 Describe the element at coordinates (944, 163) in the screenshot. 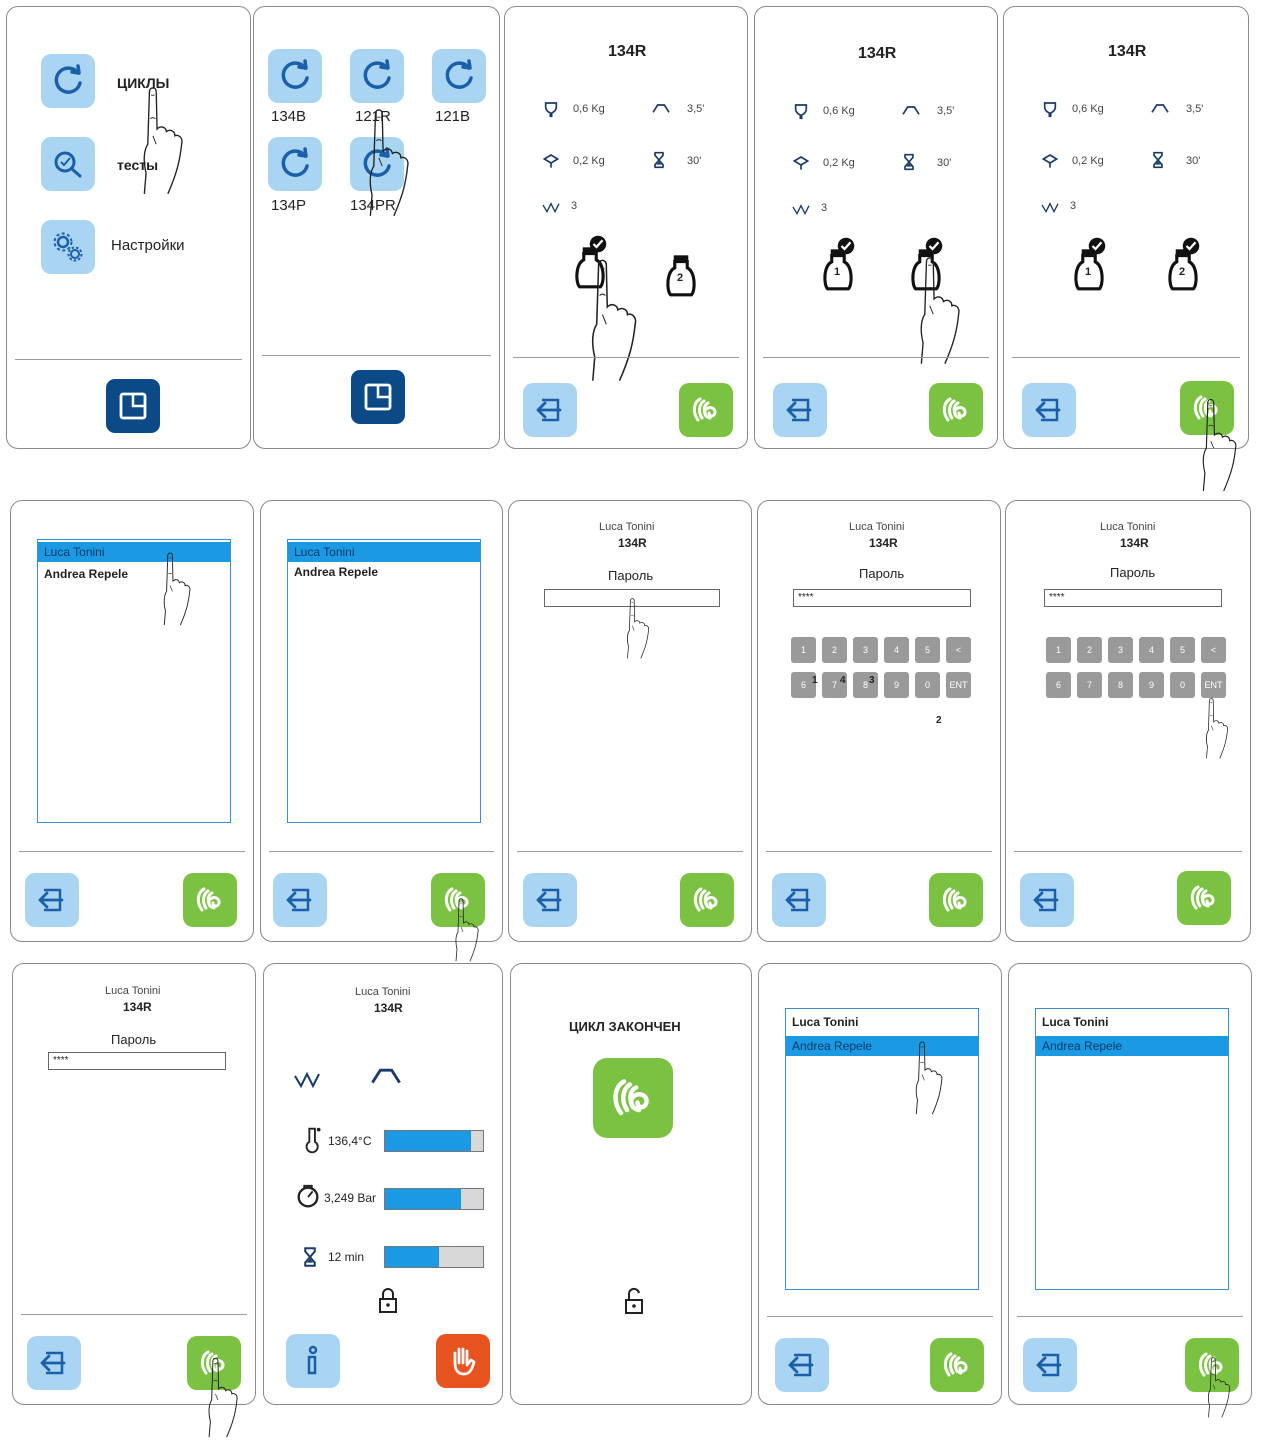

I see `time-value: 30'` at that location.